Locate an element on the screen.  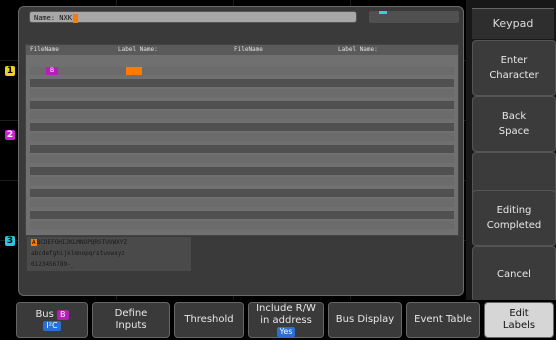
text-cursor is located at coordinates (75, 18).